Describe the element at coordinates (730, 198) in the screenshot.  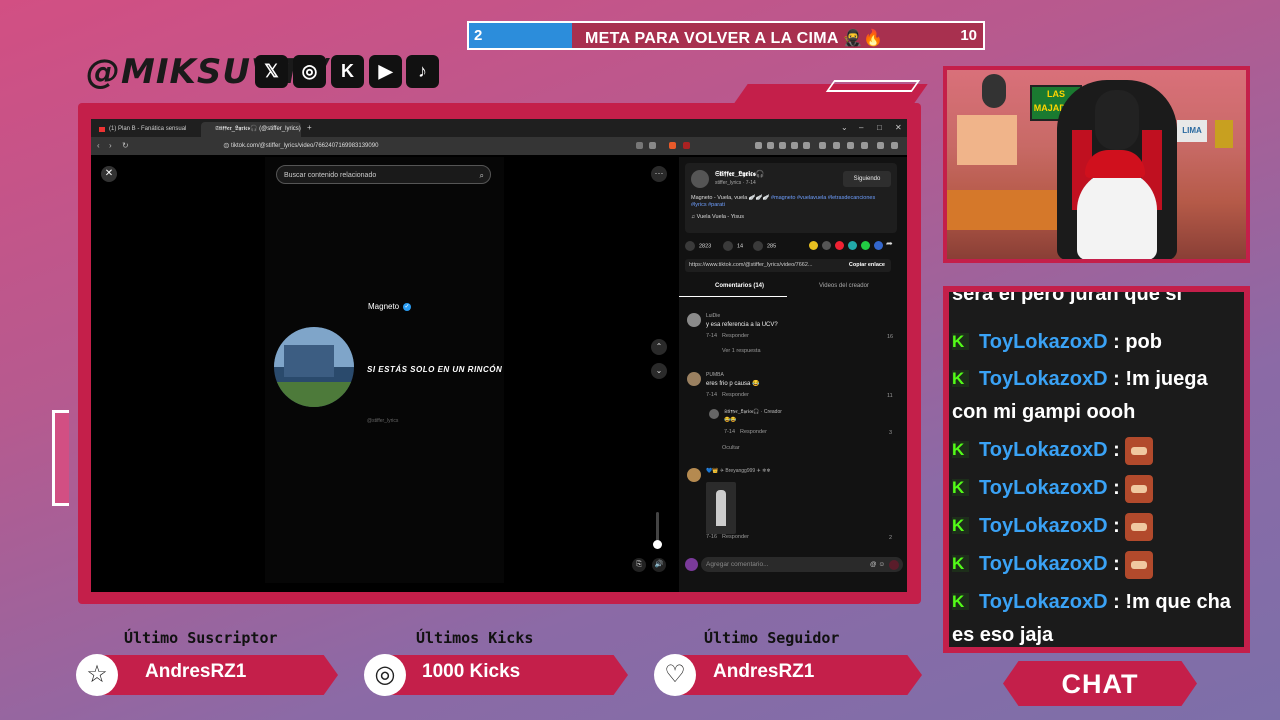
I see `description-text: Magneto - Vuela, vuela 🪽🪽🪽` at that location.